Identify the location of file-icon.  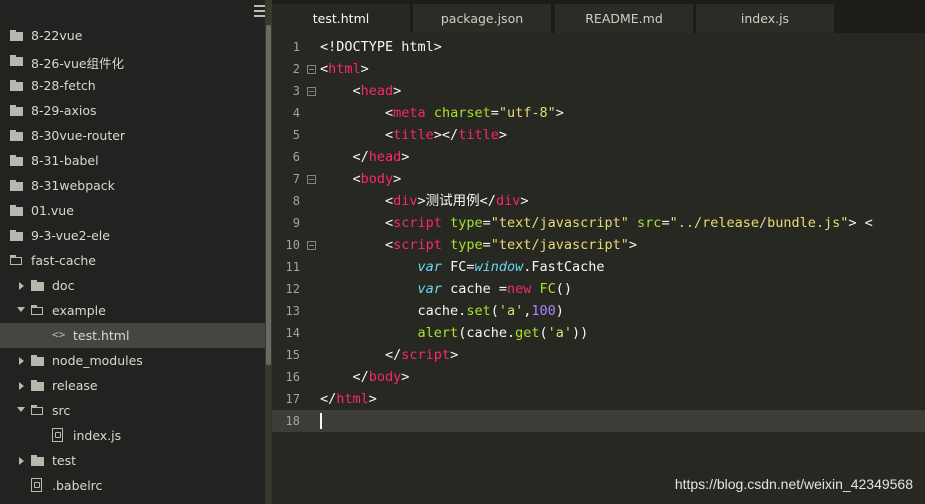
(36, 485).